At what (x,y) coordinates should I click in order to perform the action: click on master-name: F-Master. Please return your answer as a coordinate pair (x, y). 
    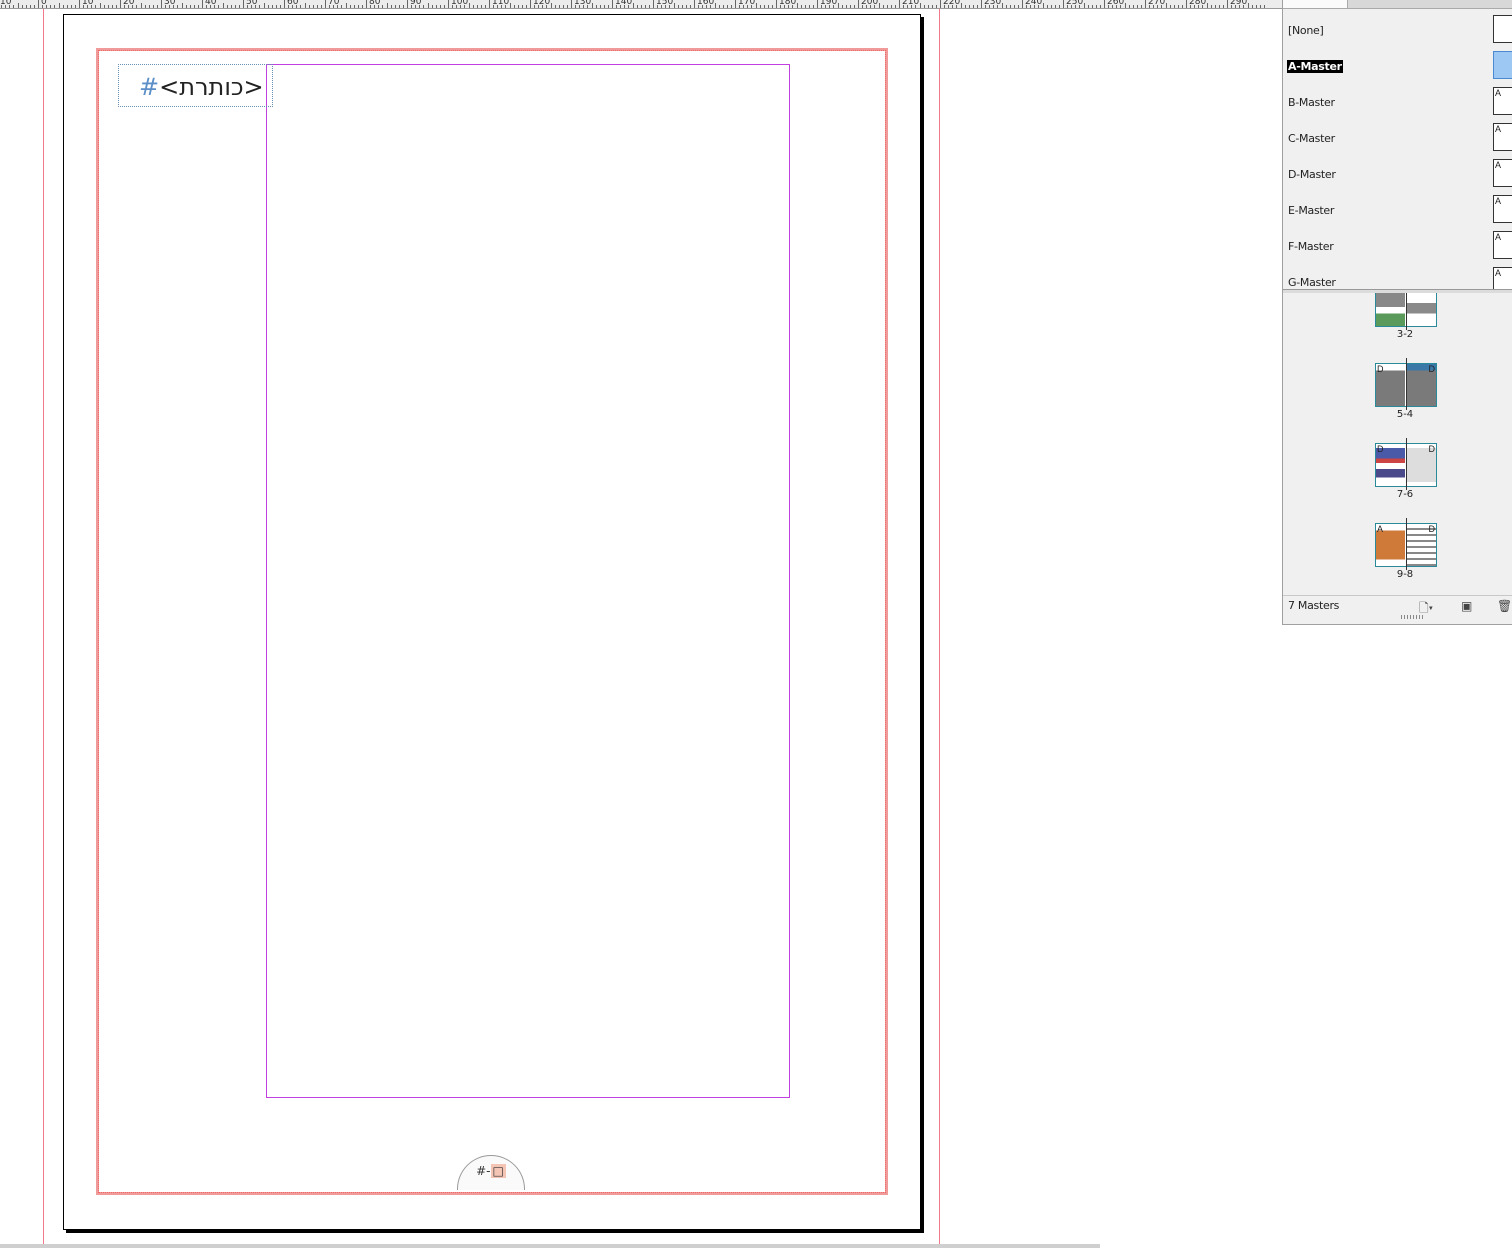
    Looking at the image, I should click on (1311, 246).